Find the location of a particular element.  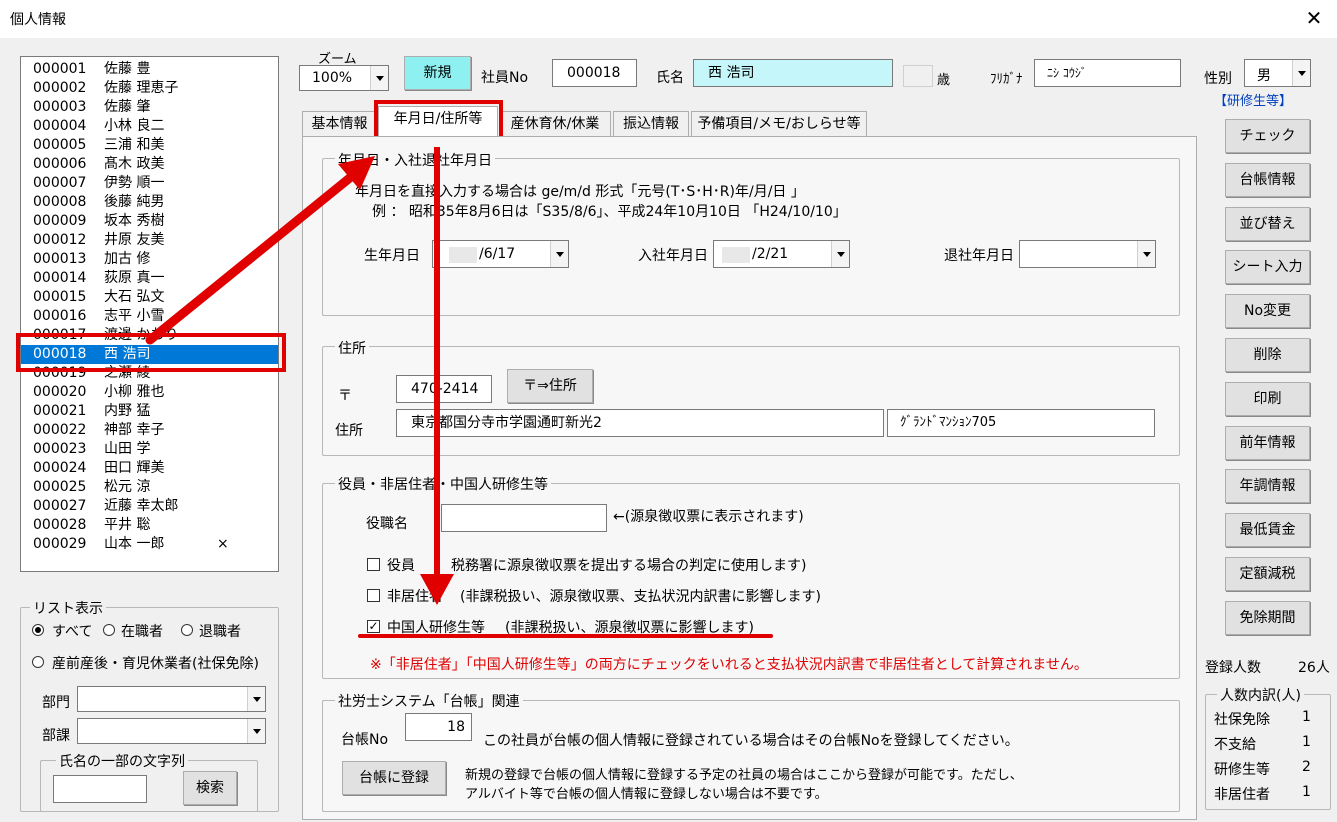

side-button: 年調情報 is located at coordinates (1267, 486).